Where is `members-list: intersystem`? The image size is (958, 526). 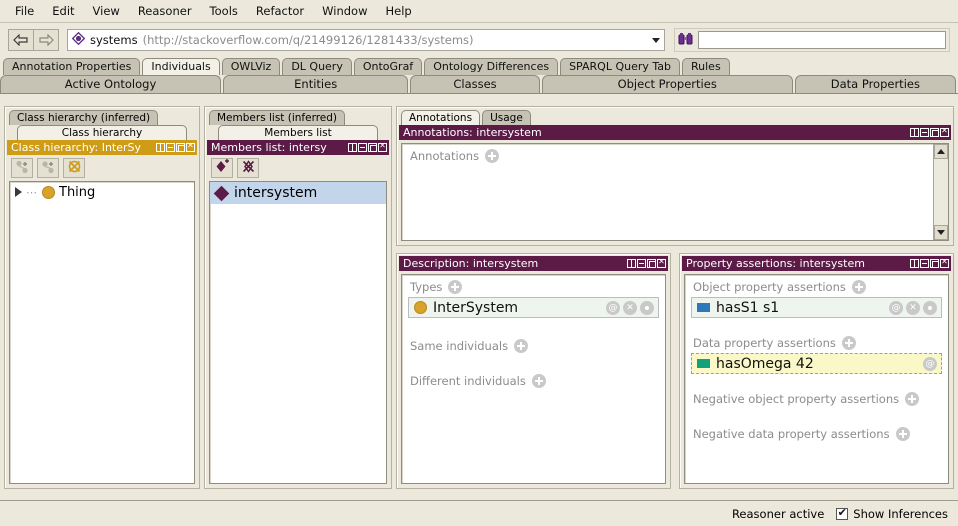
members-list: intersystem is located at coordinates (298, 332).